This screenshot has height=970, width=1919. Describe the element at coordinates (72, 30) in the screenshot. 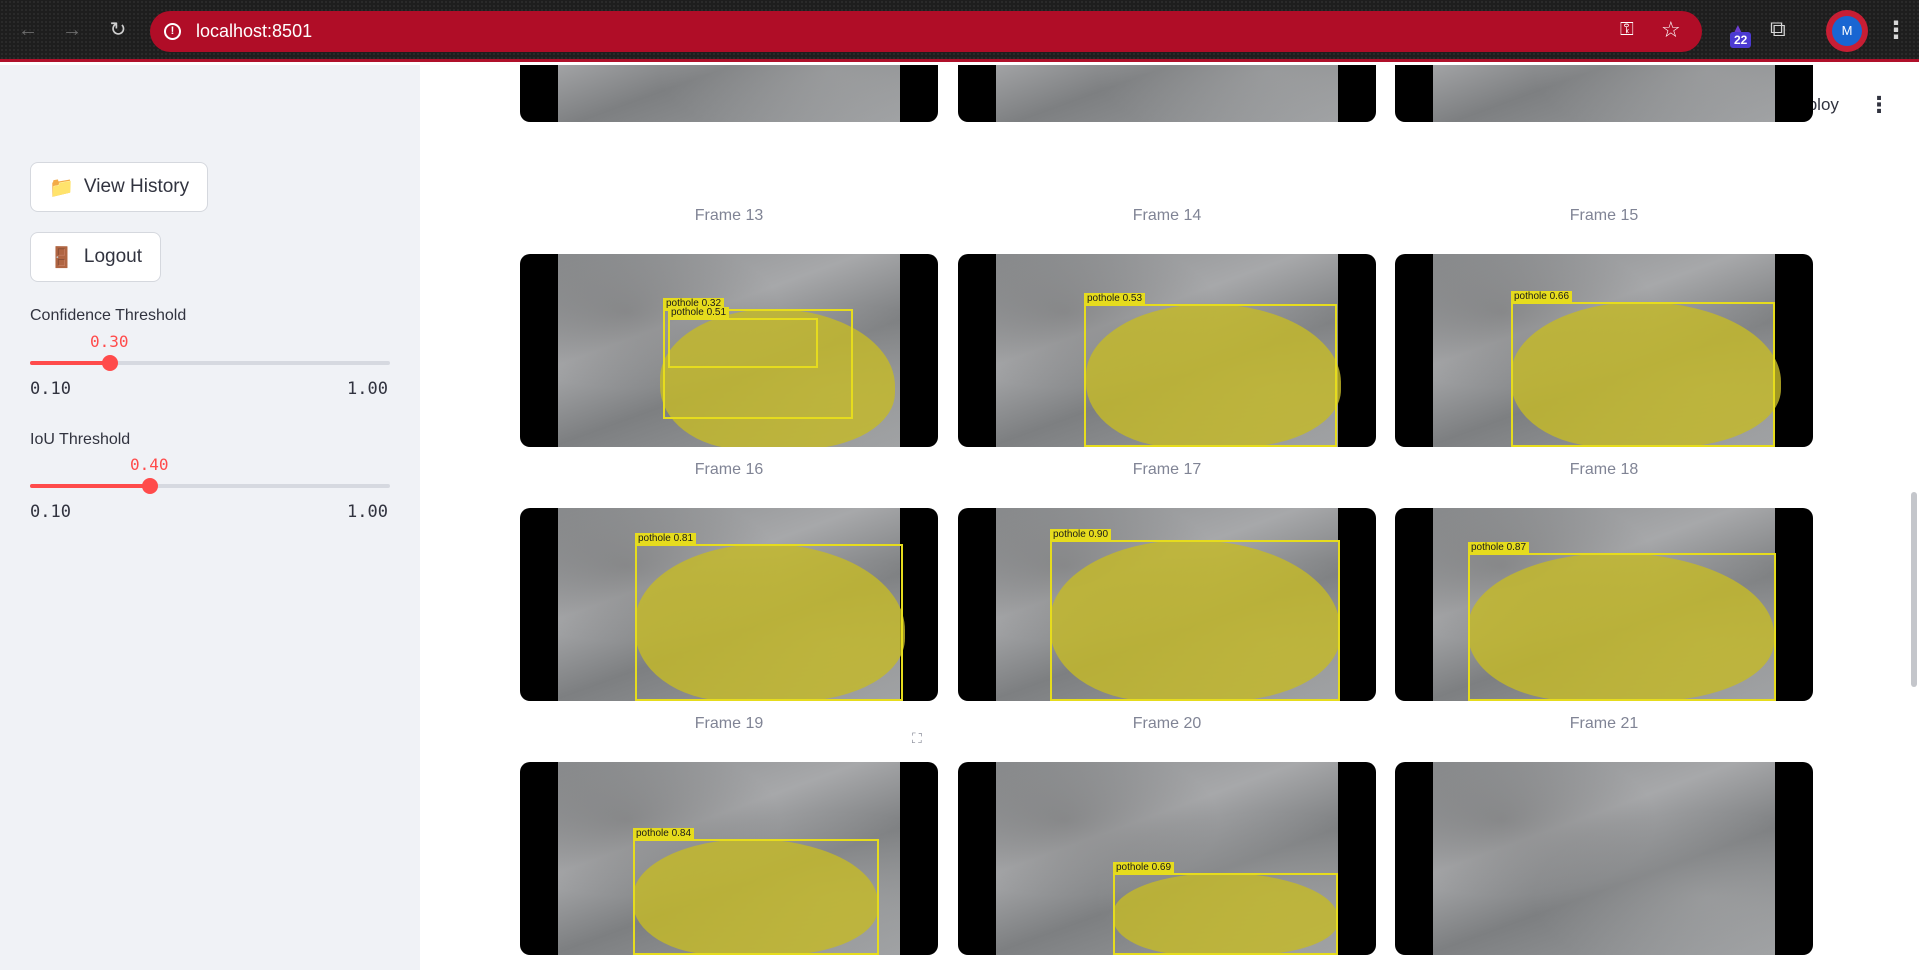

I see `forward-icon: →` at that location.